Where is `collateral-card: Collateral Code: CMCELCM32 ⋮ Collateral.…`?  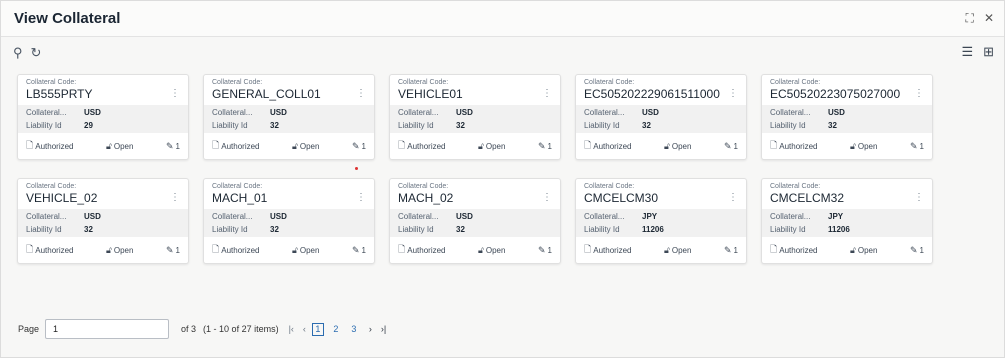
collateral-card: Collateral Code: CMCELCM32 ⋮ Collateral.… is located at coordinates (847, 221).